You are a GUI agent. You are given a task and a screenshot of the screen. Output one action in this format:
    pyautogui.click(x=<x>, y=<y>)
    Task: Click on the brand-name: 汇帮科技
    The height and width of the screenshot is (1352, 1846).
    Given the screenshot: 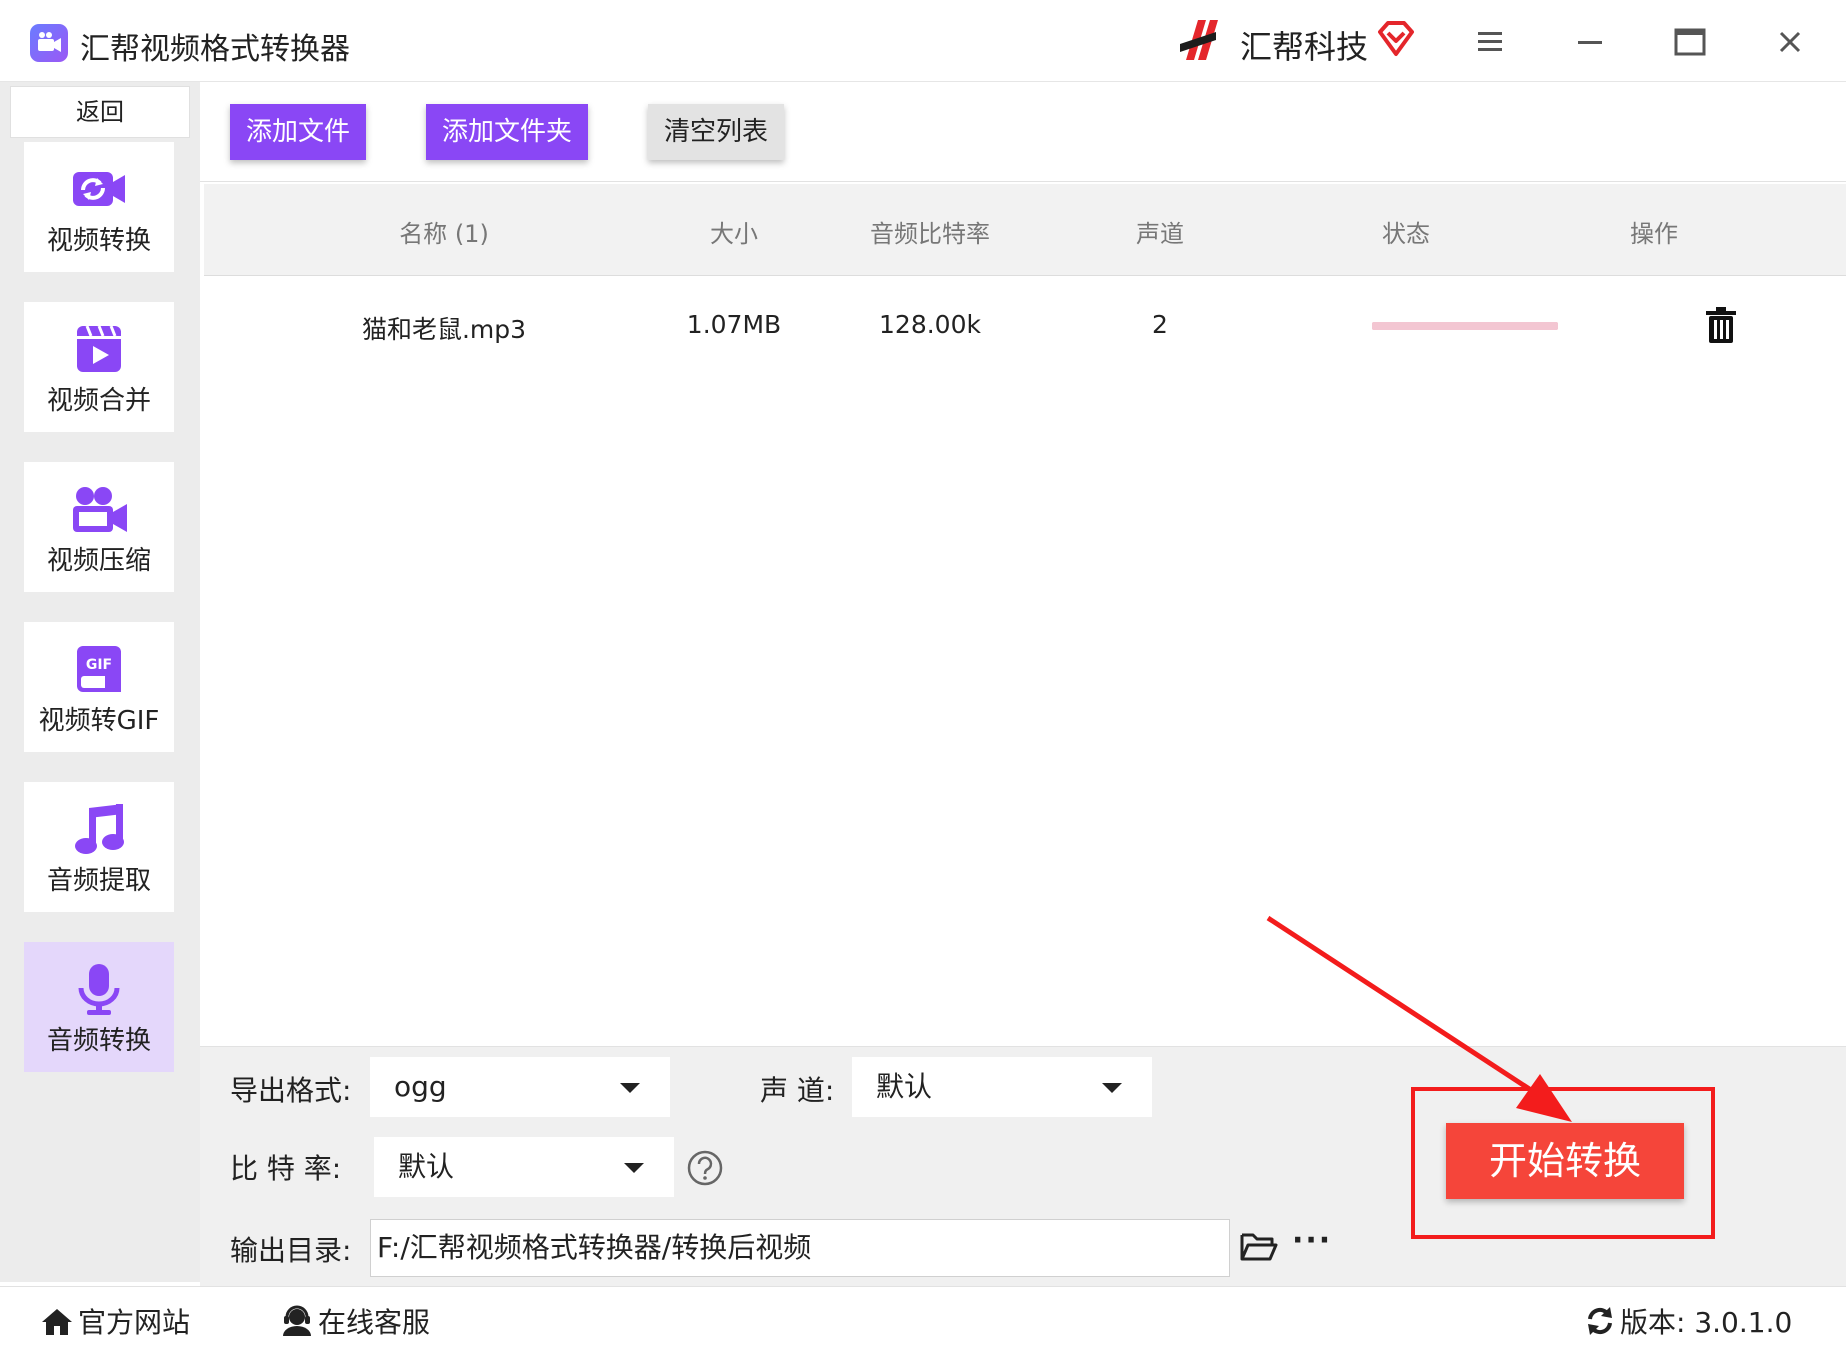 What is the action you would take?
    pyautogui.click(x=1304, y=47)
    